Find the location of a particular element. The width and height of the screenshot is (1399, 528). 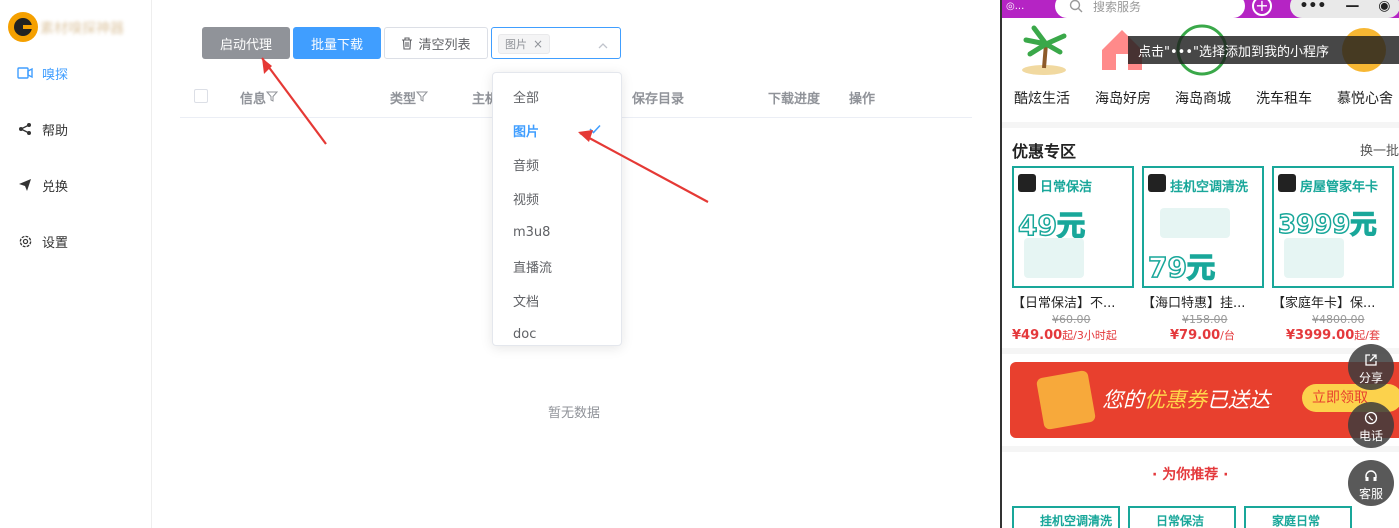

check-icon is located at coordinates (595, 130).